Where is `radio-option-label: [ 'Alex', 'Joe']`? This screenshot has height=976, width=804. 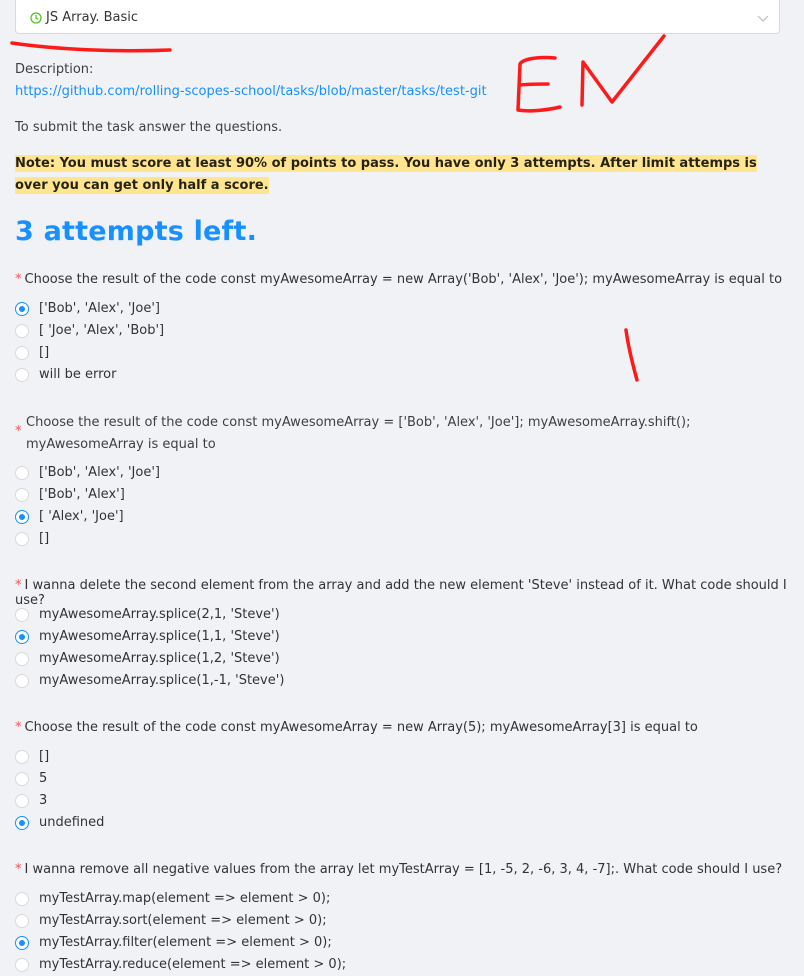 radio-option-label: [ 'Alex', 'Joe'] is located at coordinates (81, 516).